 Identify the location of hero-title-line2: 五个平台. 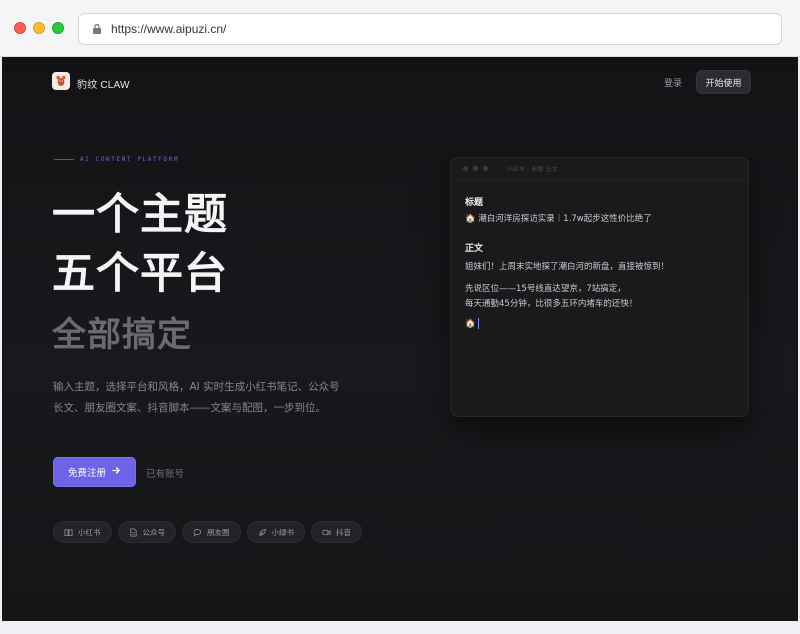
(140, 274).